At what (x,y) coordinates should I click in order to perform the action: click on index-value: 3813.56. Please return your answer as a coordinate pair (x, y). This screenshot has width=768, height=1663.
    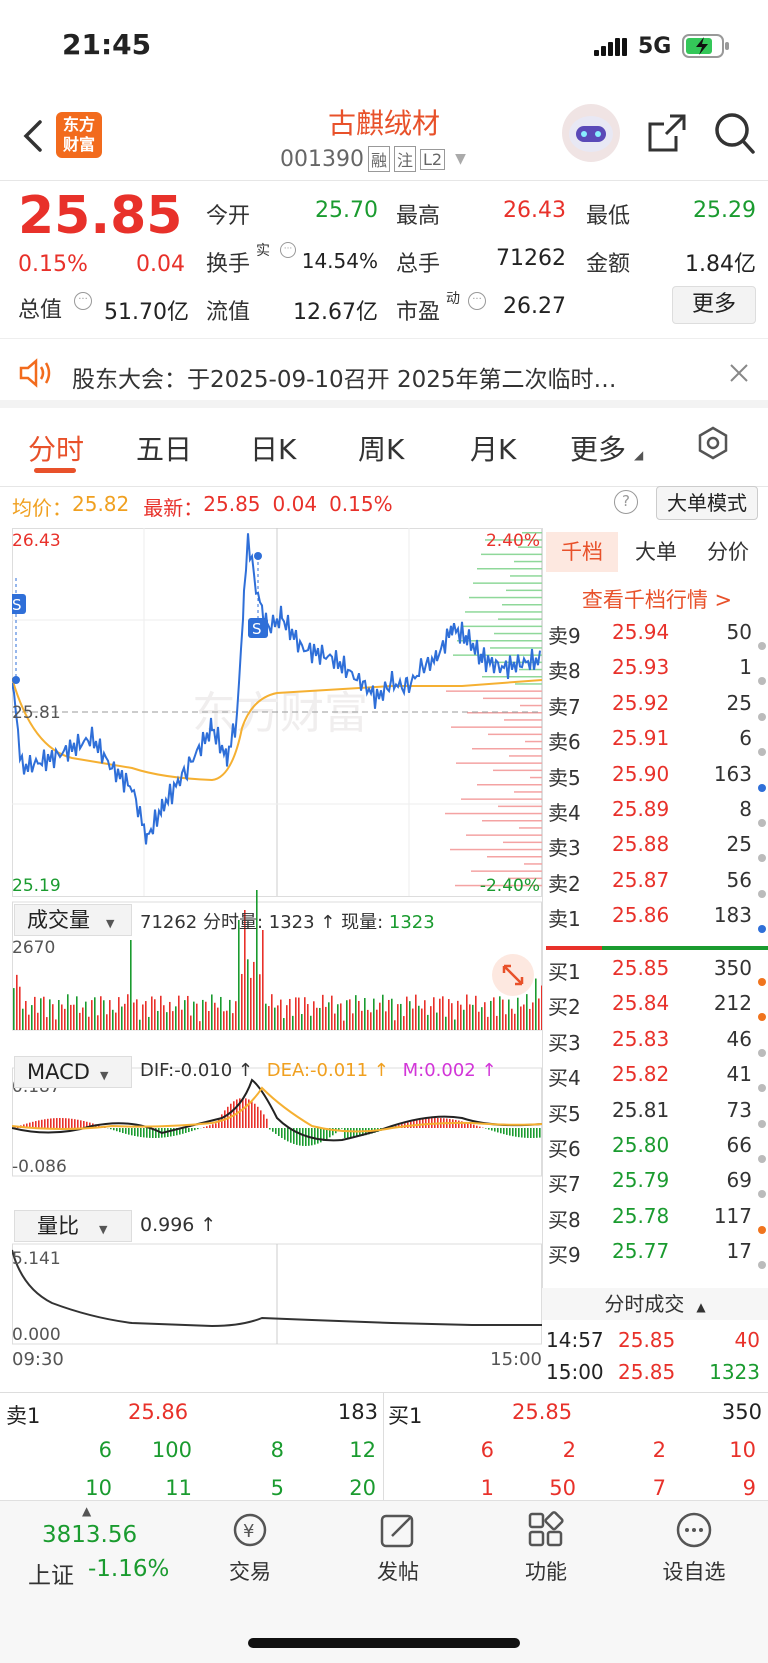
    Looking at the image, I should click on (89, 1535).